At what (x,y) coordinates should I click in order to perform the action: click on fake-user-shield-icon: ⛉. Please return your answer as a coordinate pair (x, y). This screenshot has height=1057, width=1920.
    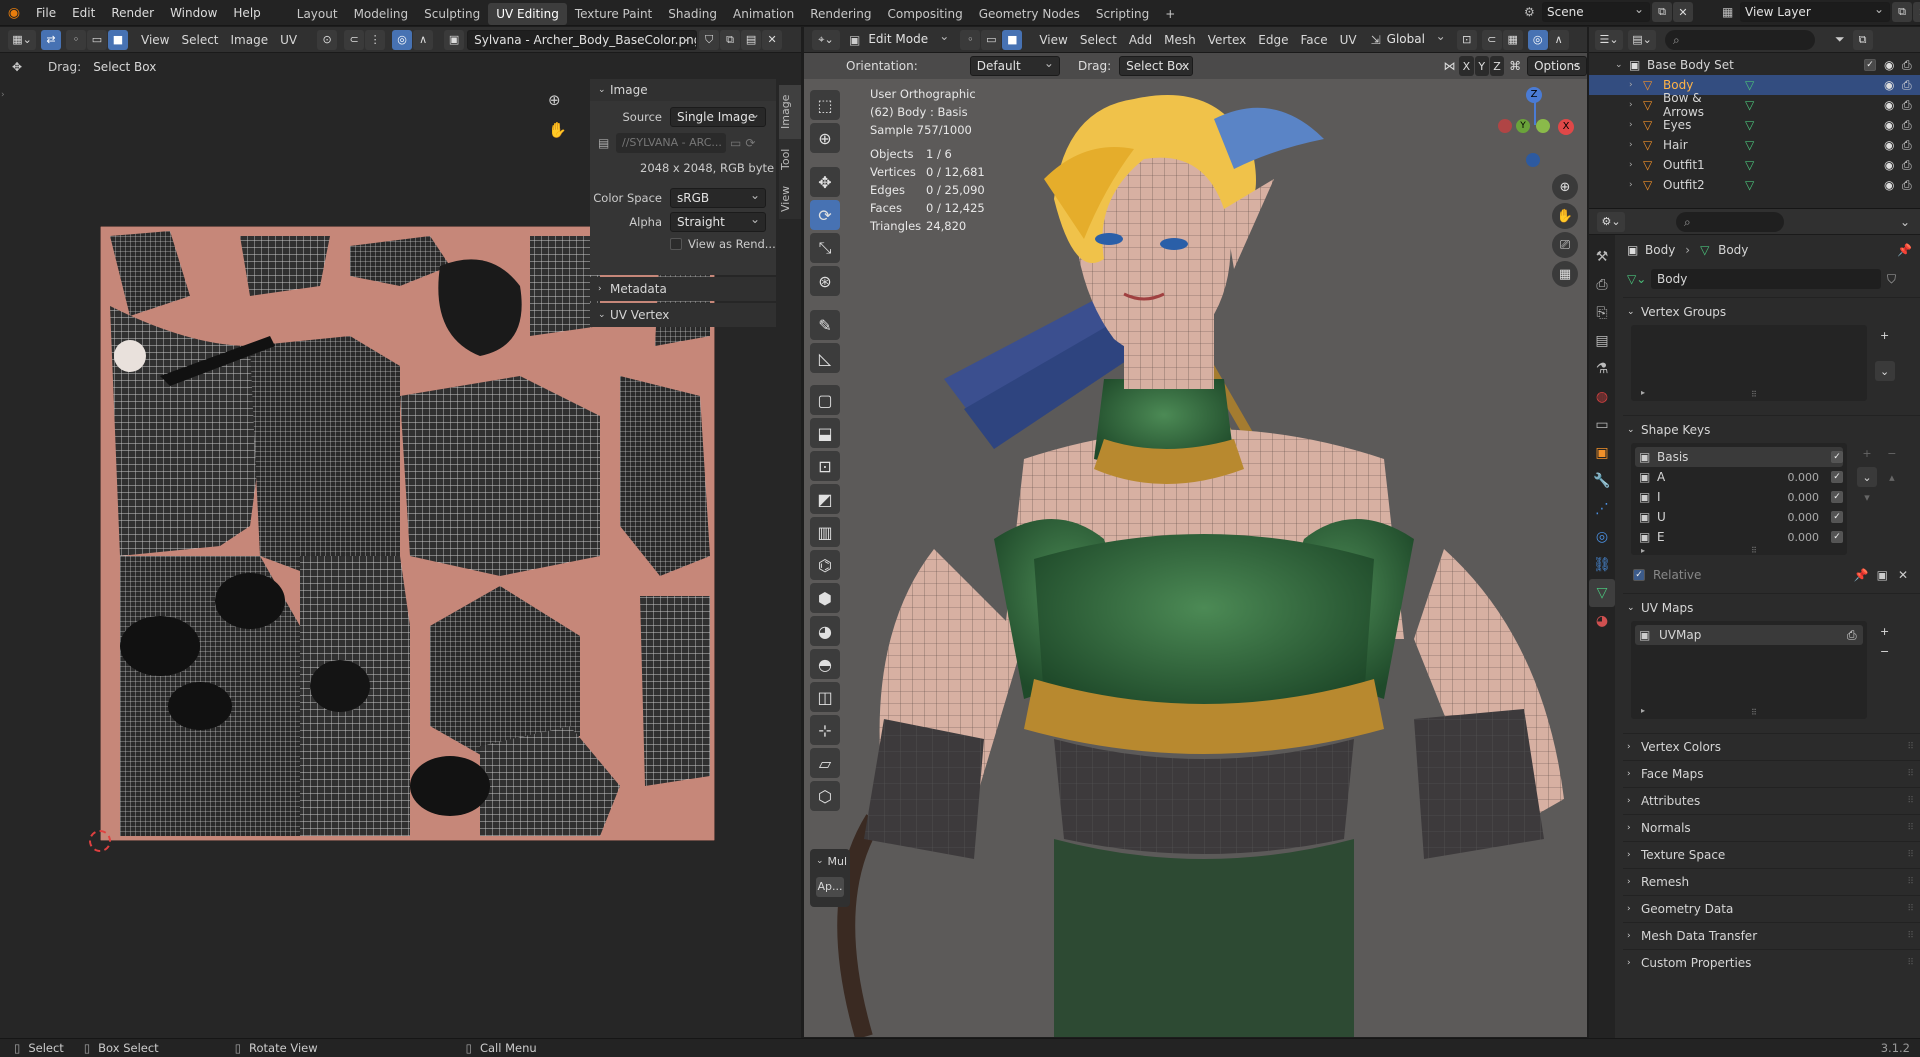
    Looking at the image, I should click on (1891, 279).